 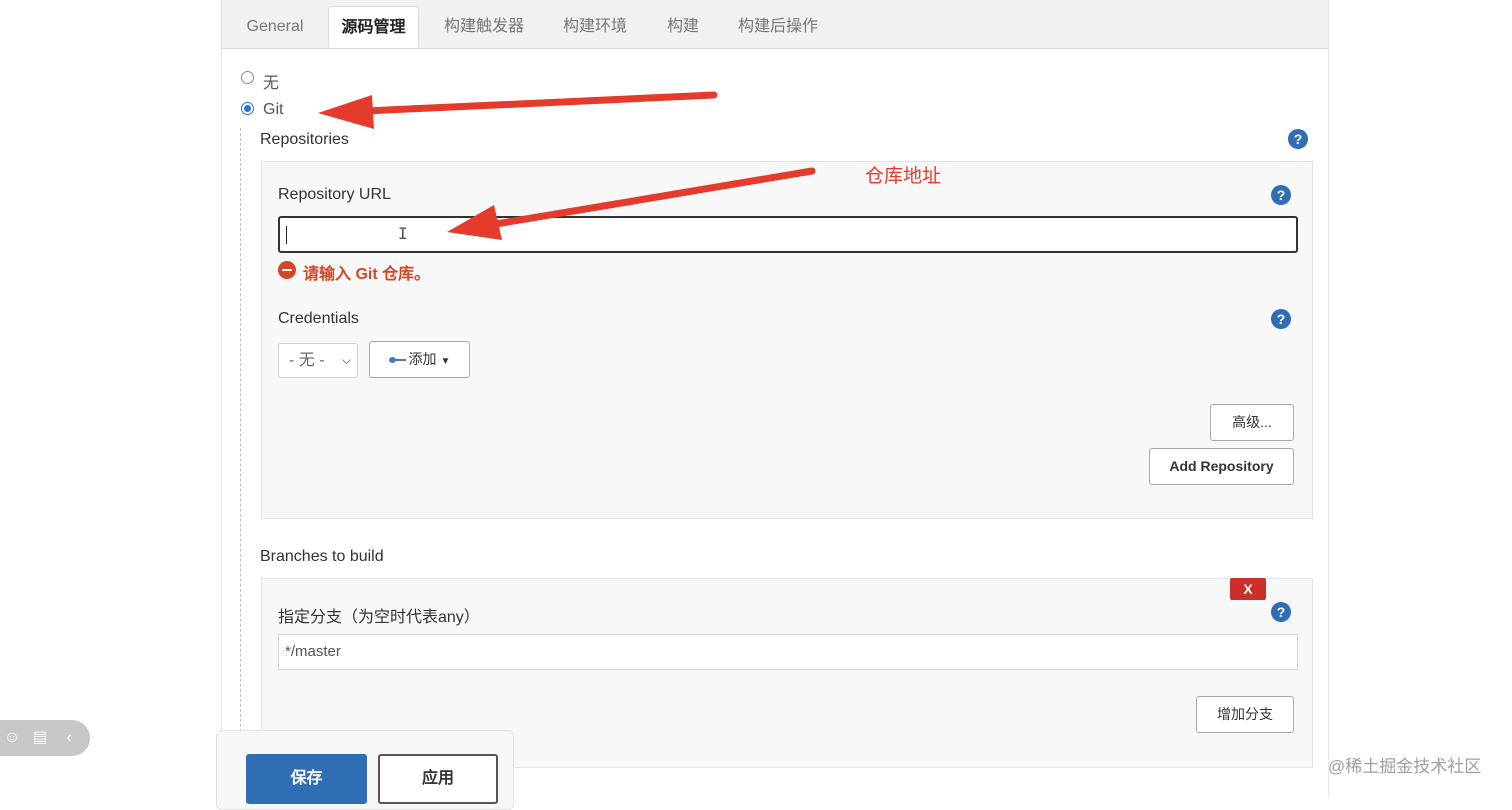 I want to click on floating-toolbar: ☺ ▤ ‹, so click(x=45, y=738).